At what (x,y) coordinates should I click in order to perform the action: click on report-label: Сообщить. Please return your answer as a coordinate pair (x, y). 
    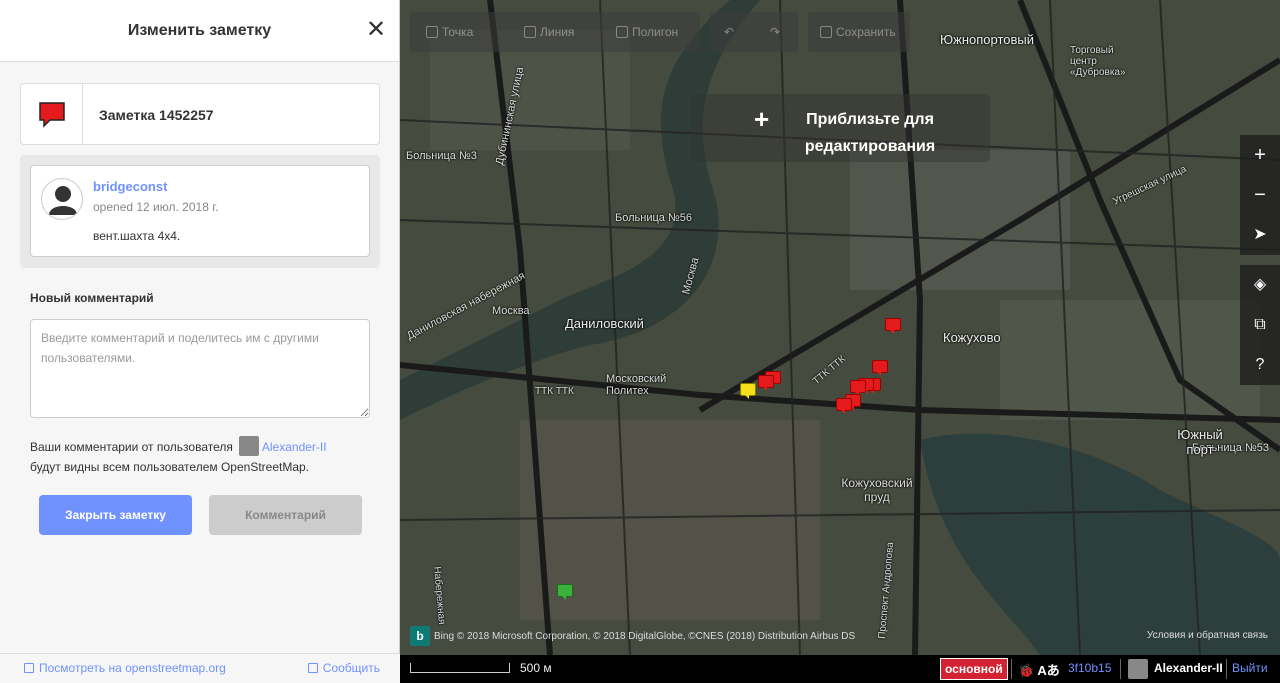
    Looking at the image, I should click on (351, 668).